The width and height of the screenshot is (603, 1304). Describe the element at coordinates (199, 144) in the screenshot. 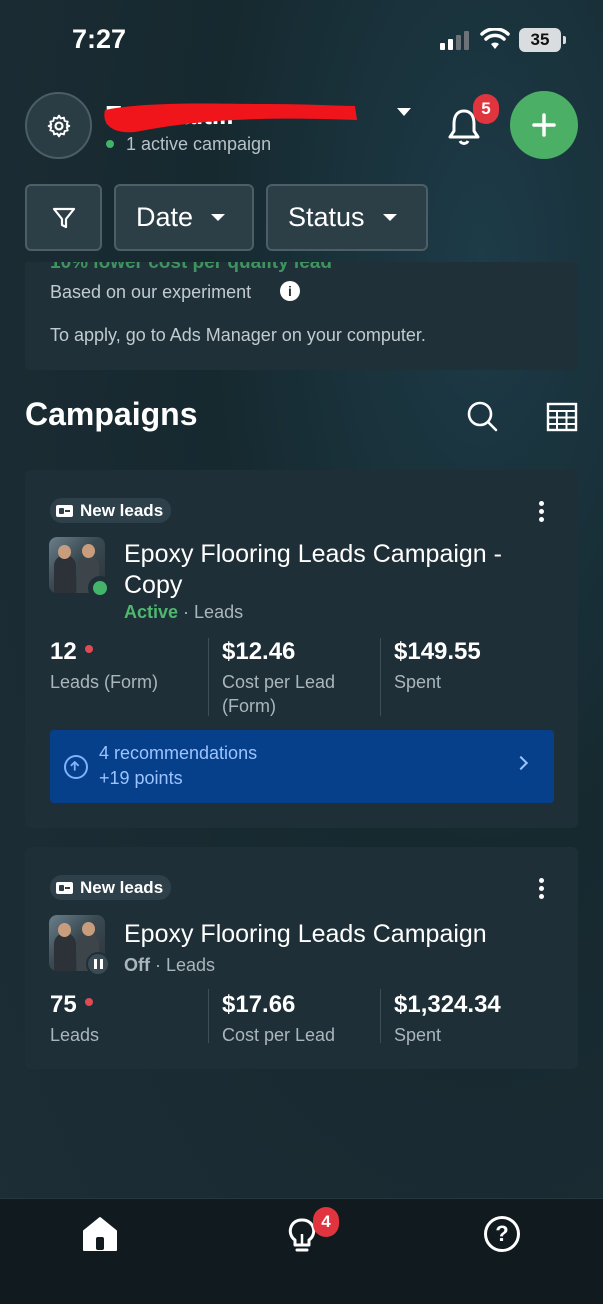

I see `active-campaign-count: 1 active campaign` at that location.